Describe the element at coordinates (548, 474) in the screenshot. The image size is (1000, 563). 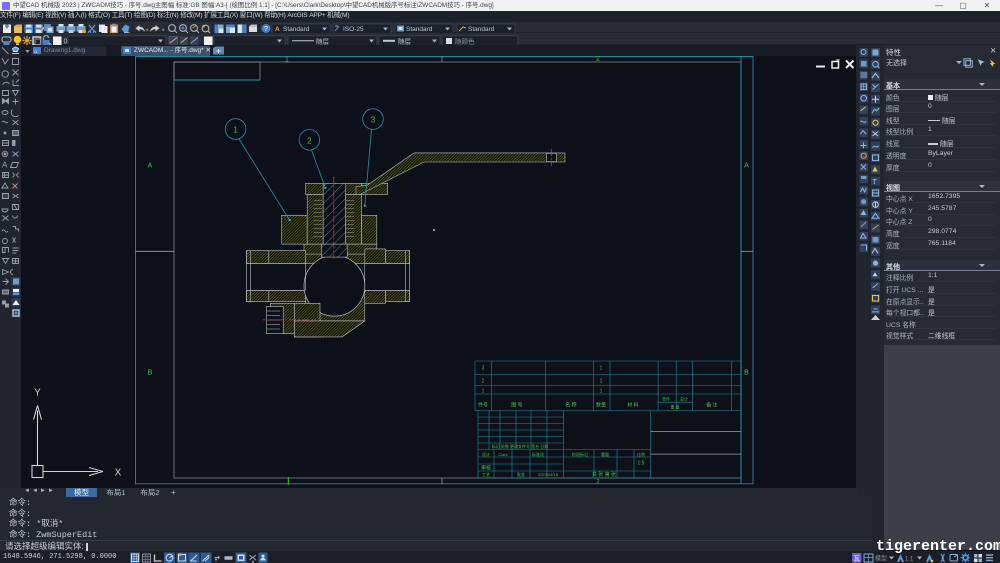
I see `svg-text: 2023/04/18` at that location.